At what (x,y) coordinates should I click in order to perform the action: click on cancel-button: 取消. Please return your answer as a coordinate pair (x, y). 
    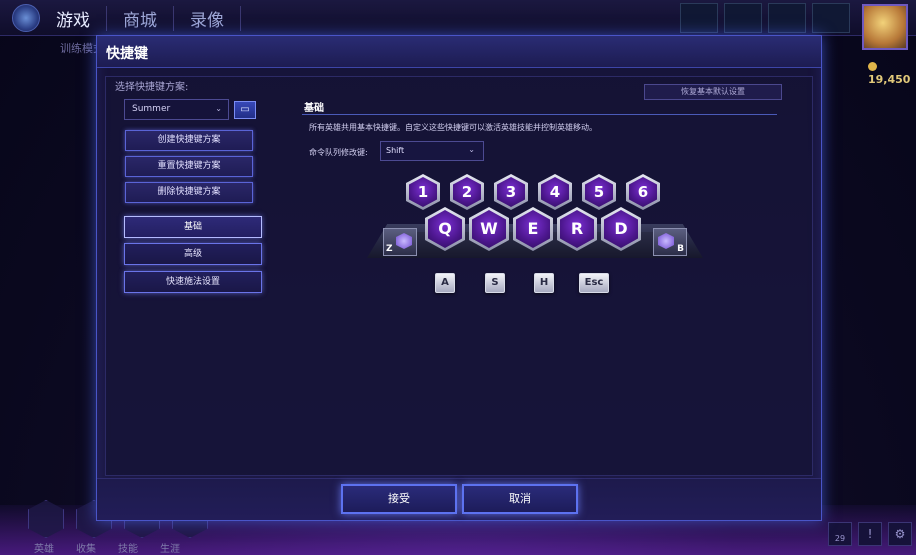
    Looking at the image, I should click on (520, 499).